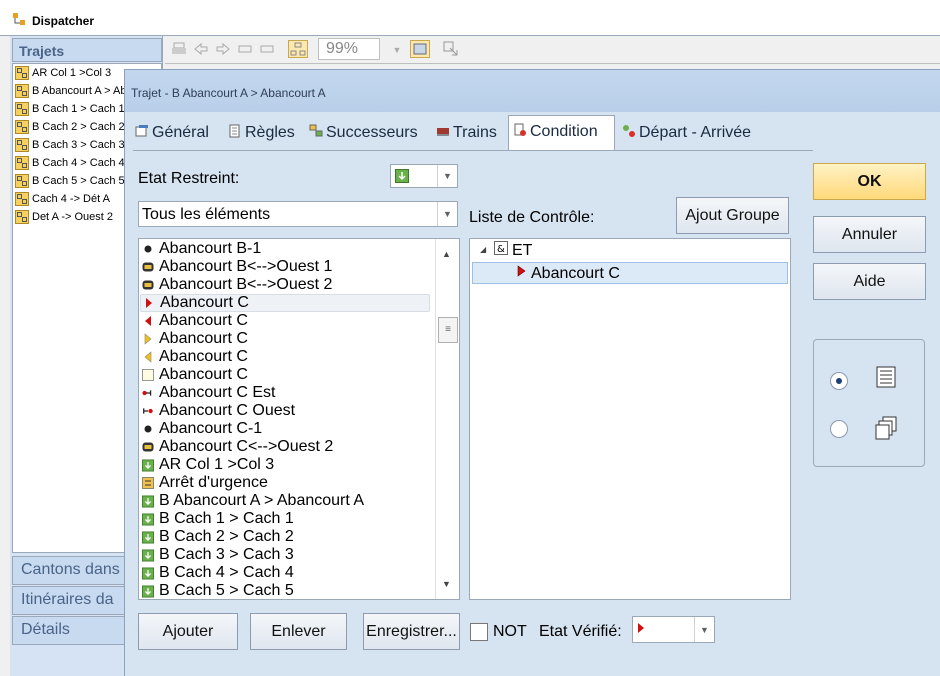 The height and width of the screenshot is (676, 940). What do you see at coordinates (208, 465) in the screenshot?
I see `element-item: AR Col 1 >Col 3` at bounding box center [208, 465].